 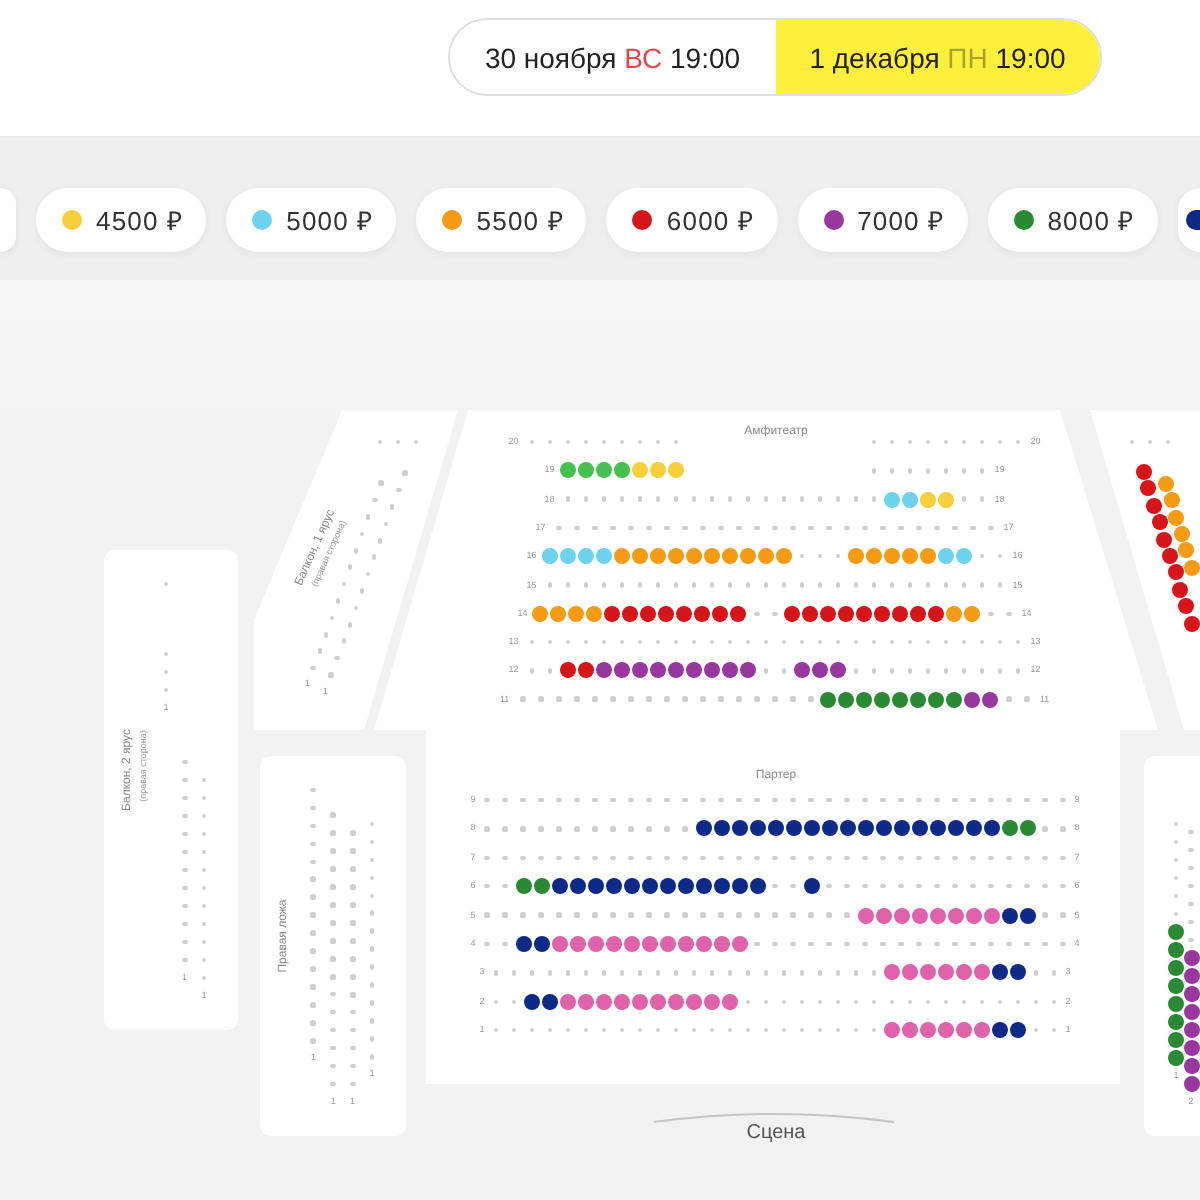 I want to click on price-chip: 6000 ₽, so click(x=692, y=220).